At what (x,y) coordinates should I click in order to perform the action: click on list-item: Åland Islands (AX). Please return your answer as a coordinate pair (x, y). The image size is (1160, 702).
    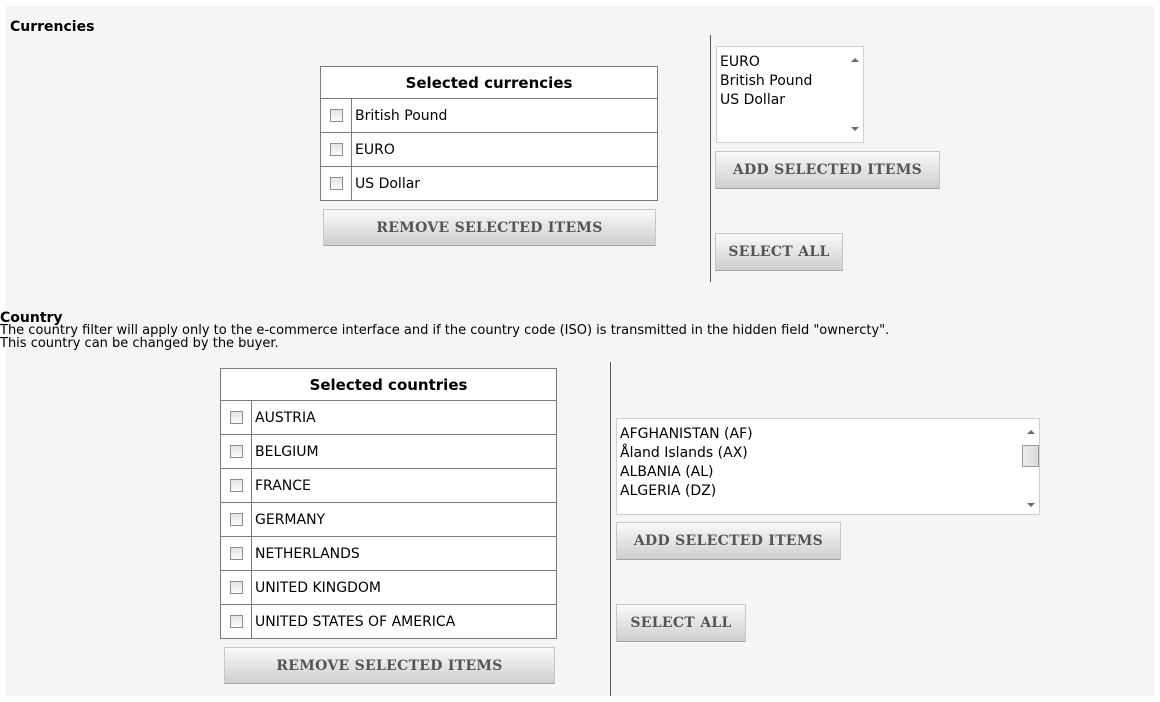
    Looking at the image, I should click on (828, 453).